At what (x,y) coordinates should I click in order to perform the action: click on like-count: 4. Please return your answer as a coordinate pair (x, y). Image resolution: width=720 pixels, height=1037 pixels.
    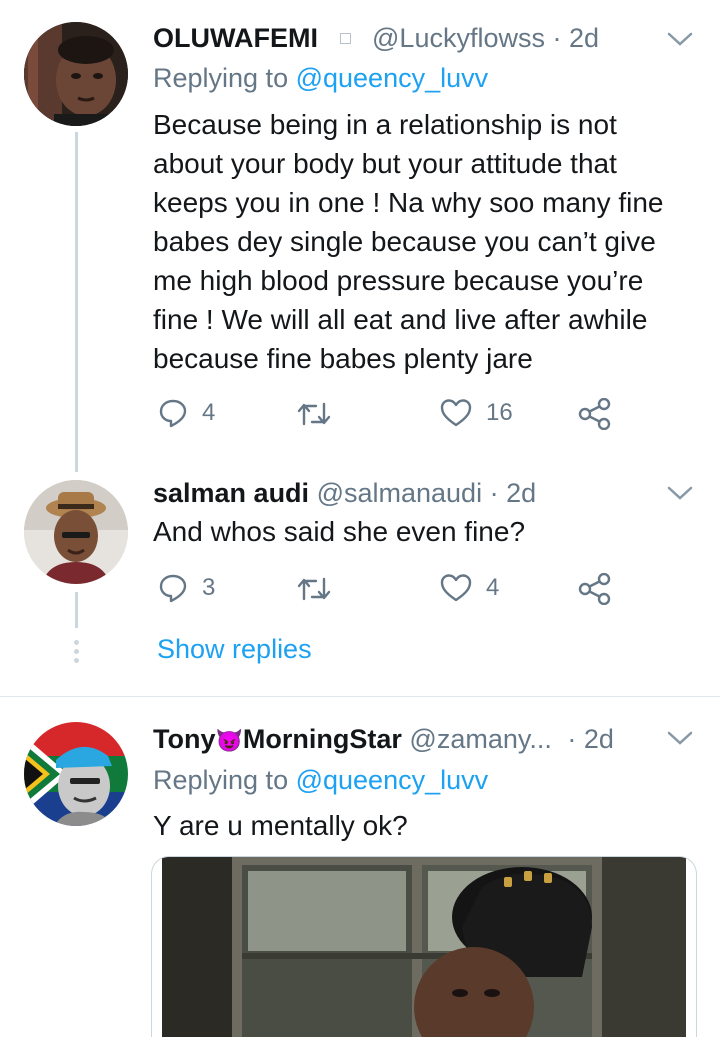
    Looking at the image, I should click on (493, 587).